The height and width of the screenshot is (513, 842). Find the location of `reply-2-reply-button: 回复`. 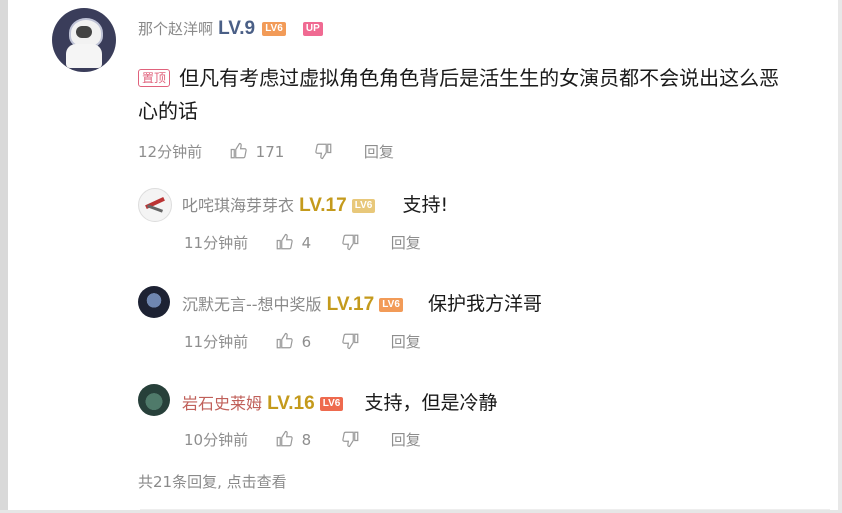

reply-2-reply-button: 回复 is located at coordinates (406, 342).